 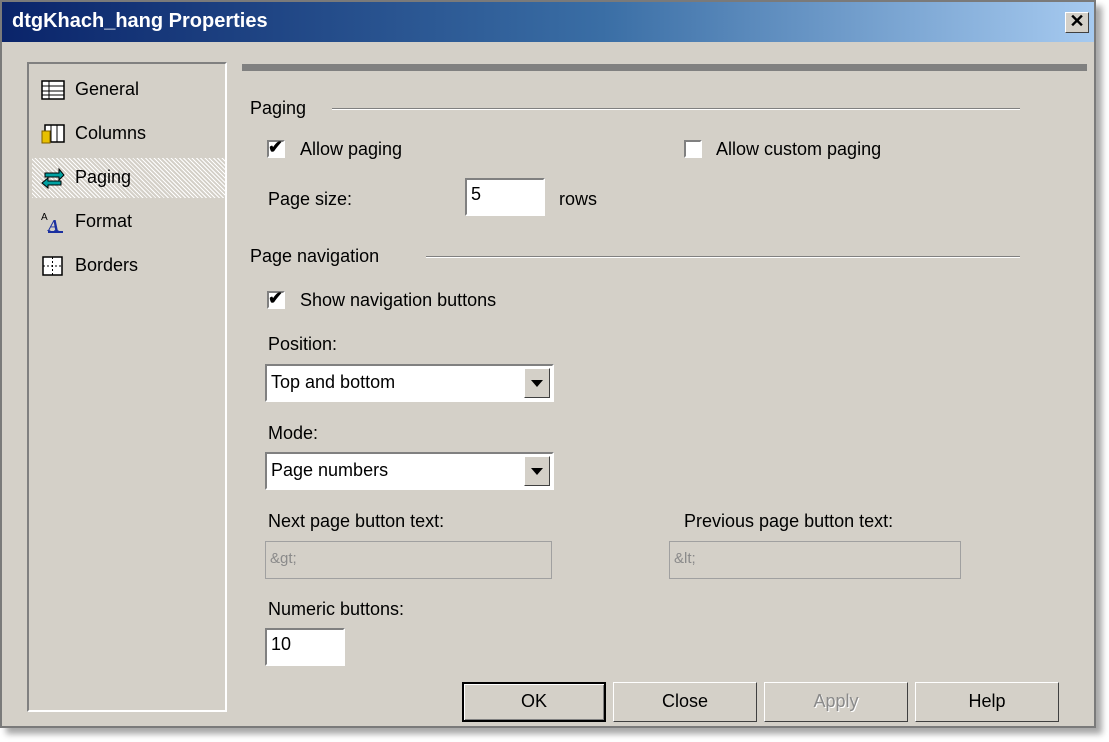 I want to click on paging-divider, so click(x=676, y=109).